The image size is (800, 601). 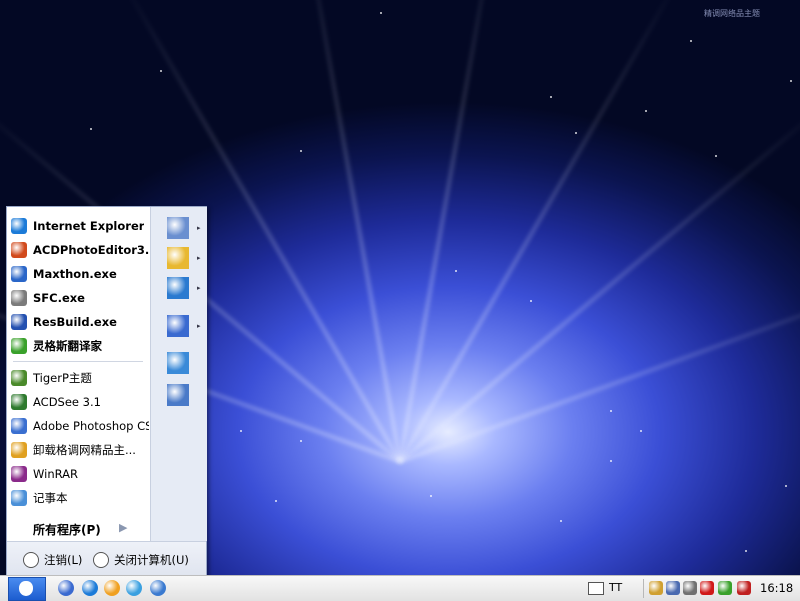 I want to click on settings-check-icon, so click(x=178, y=326).